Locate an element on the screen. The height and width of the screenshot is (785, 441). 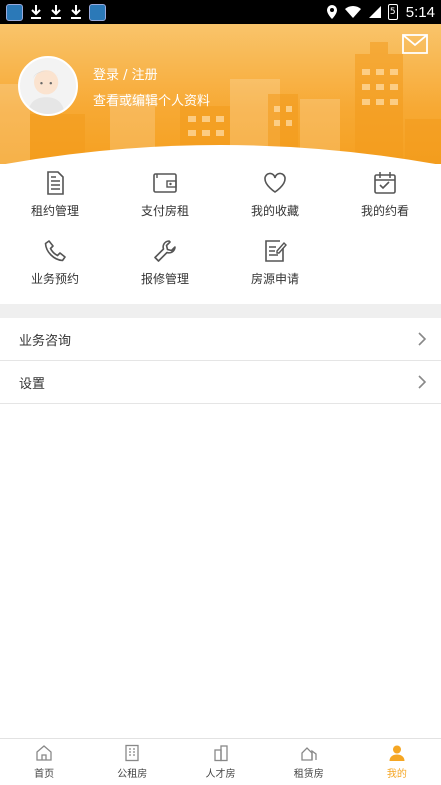
list-item-label: 业务咨询 is located at coordinates (45, 341).